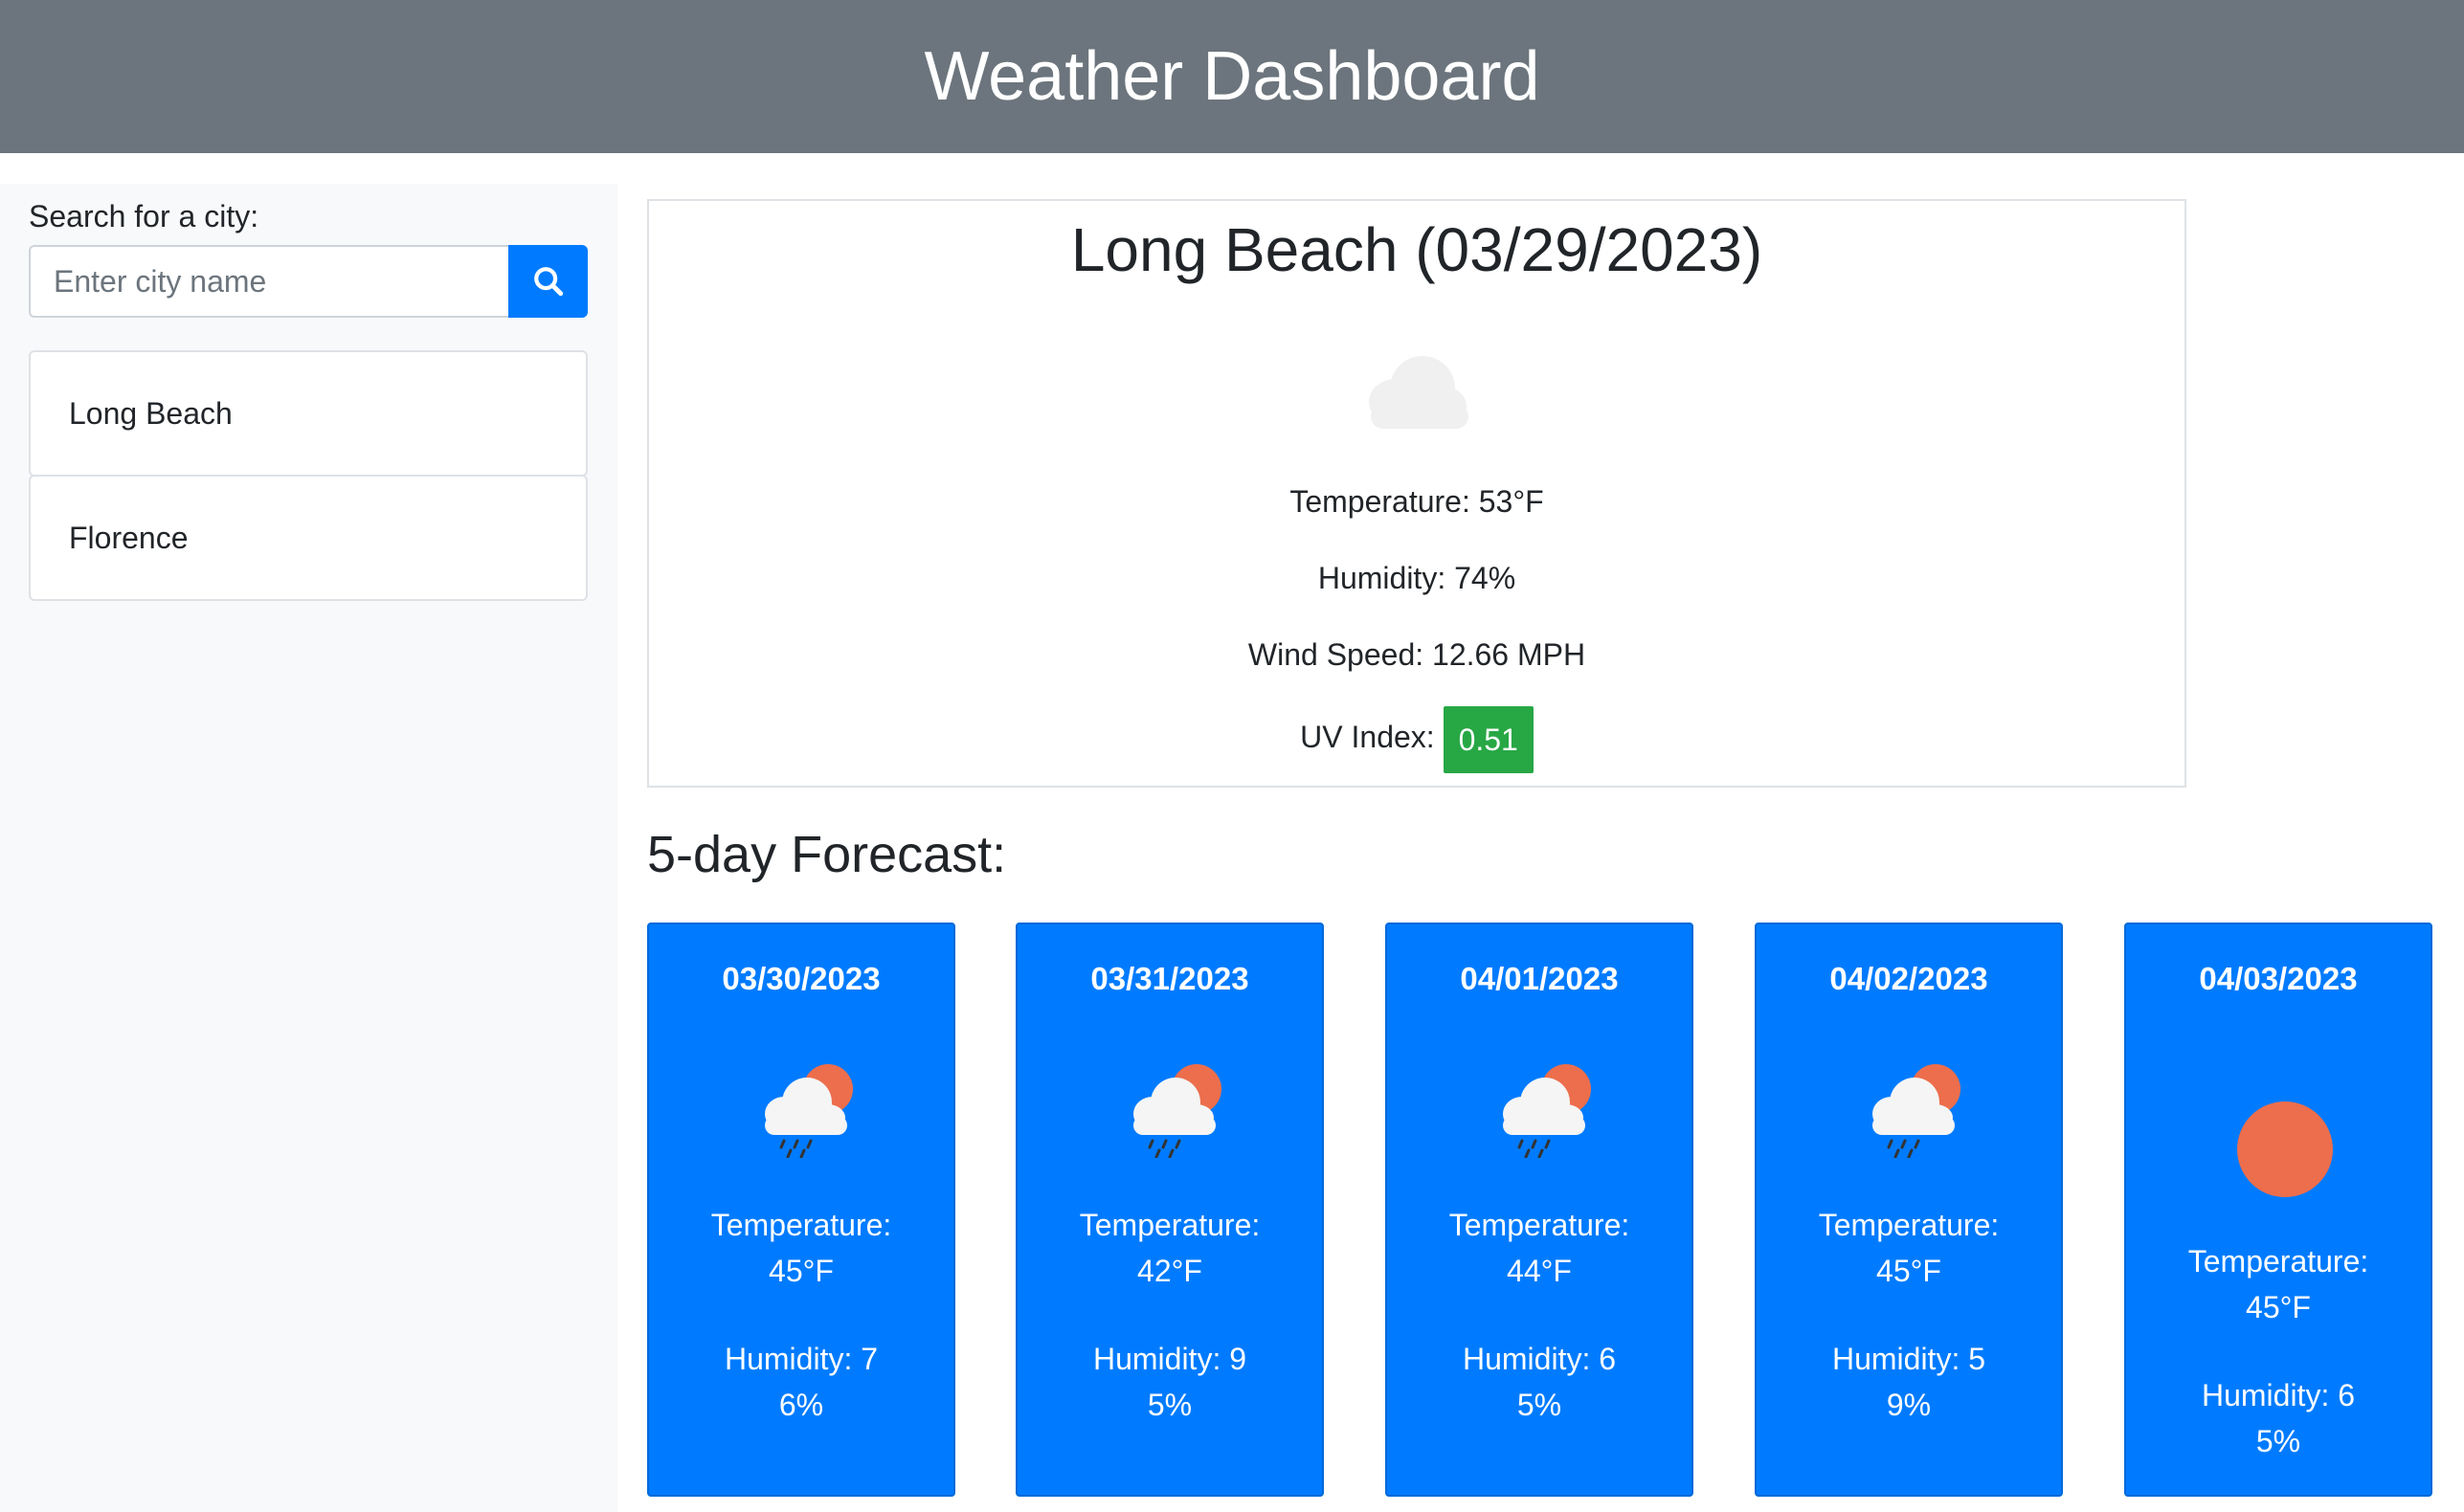 This screenshot has width=2464, height=1512. What do you see at coordinates (151, 413) in the screenshot?
I see `history-city-label: Long Beach` at bounding box center [151, 413].